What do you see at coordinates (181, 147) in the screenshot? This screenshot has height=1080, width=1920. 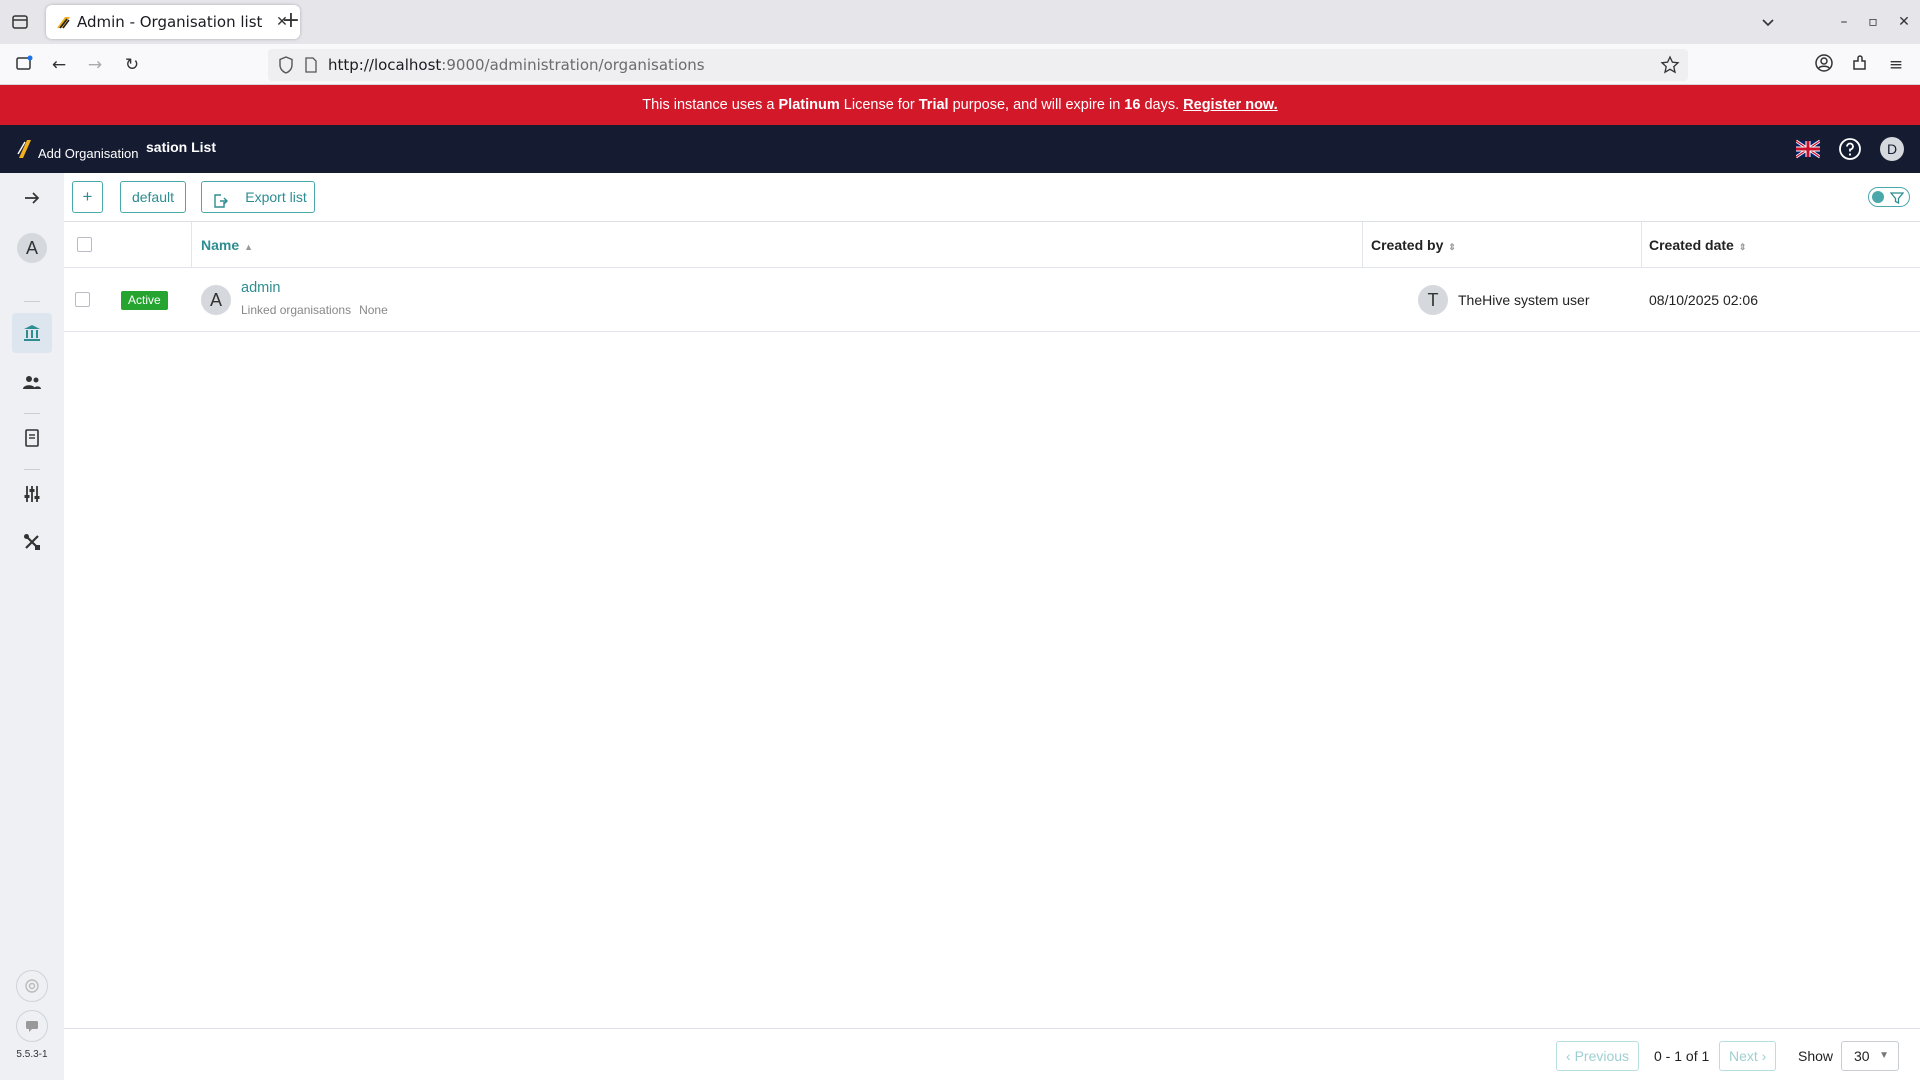 I see `page-title: sation List` at bounding box center [181, 147].